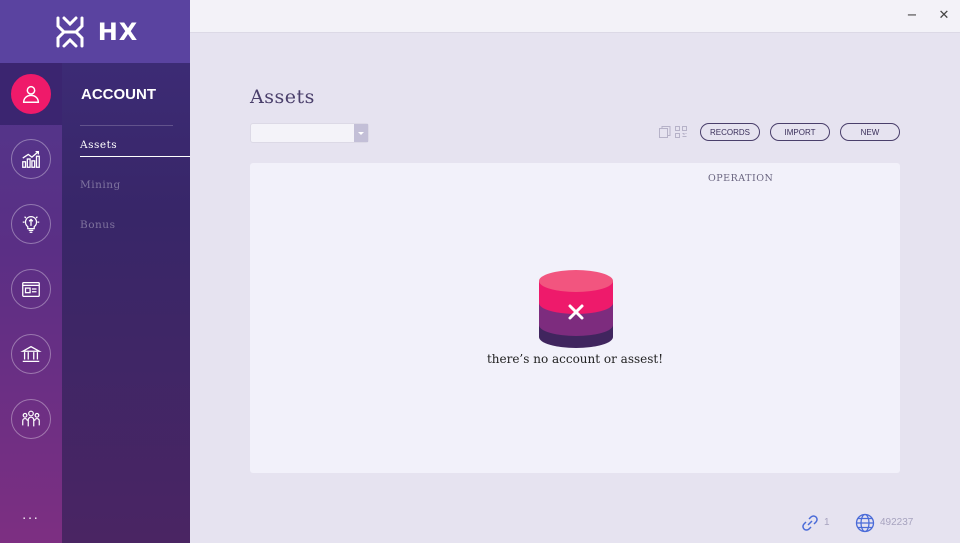 The height and width of the screenshot is (543, 960). What do you see at coordinates (897, 522) in the screenshot?
I see `block-height: 492237` at bounding box center [897, 522].